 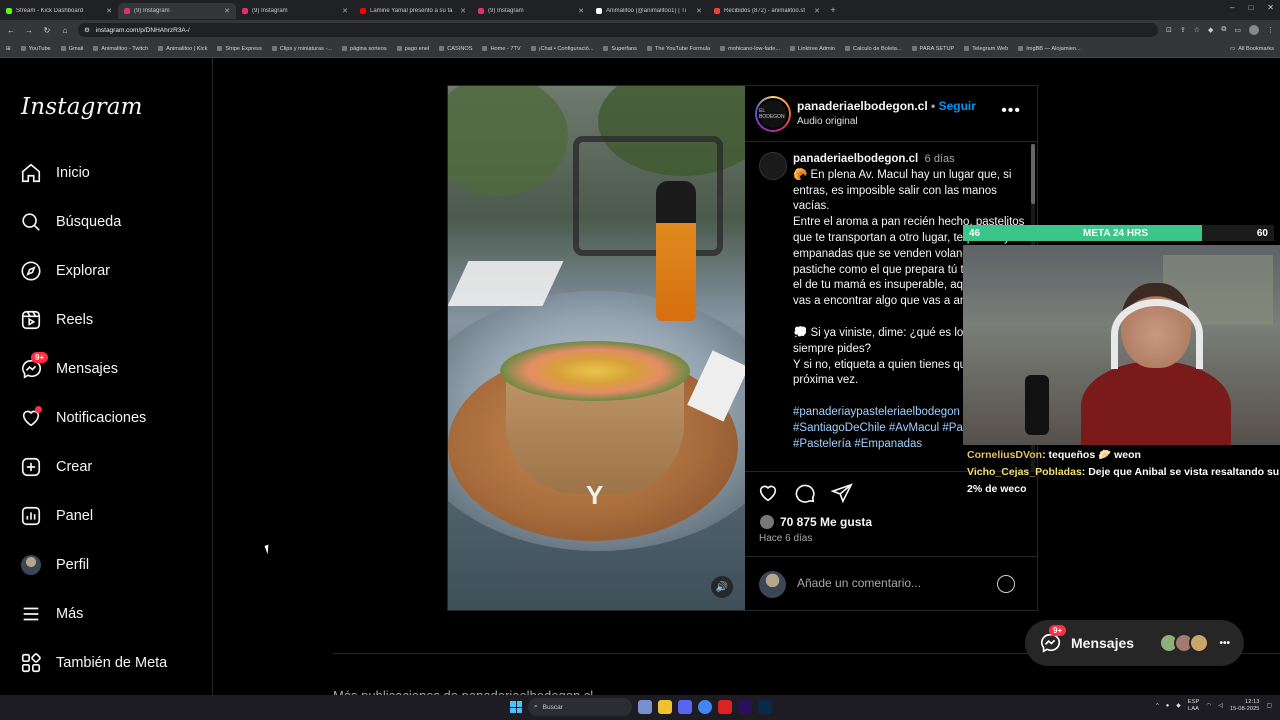 What do you see at coordinates (8, 49) in the screenshot?
I see `apps-grid-icon: ⊞` at bounding box center [8, 49].